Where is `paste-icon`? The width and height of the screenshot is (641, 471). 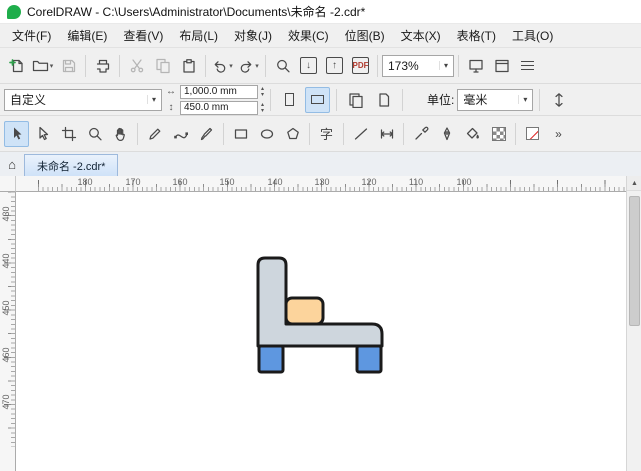 paste-icon is located at coordinates (188, 65).